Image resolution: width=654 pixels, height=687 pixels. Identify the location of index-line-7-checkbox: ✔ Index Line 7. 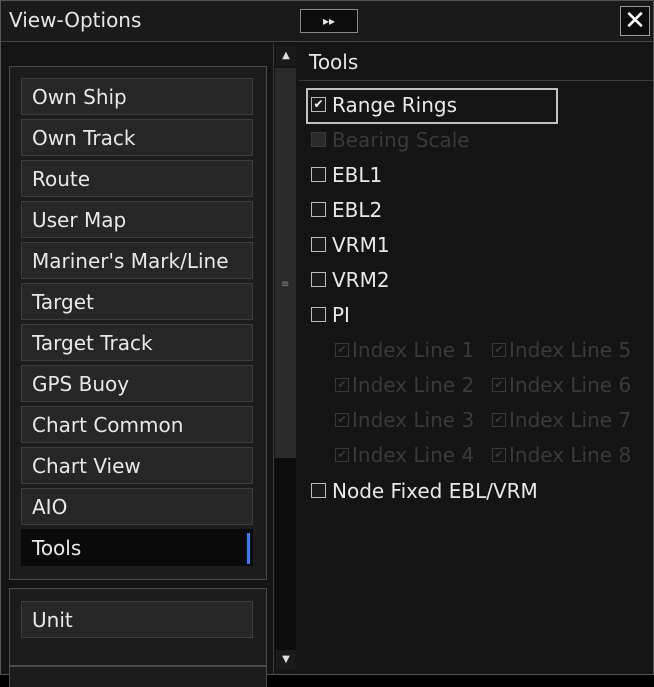
(561, 420).